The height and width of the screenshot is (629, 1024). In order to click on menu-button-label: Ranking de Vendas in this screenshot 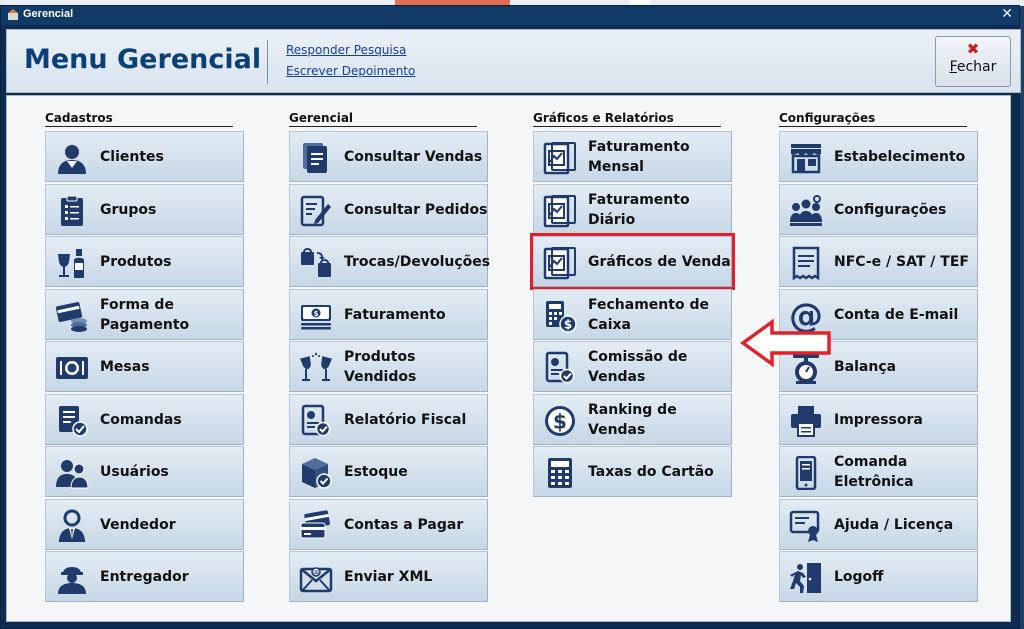, I will do `click(632, 419)`.